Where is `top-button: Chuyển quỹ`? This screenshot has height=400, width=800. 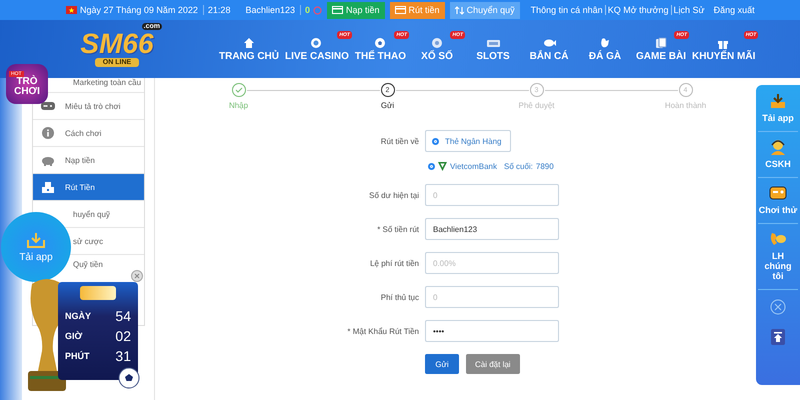
top-button: Chuyển quỹ is located at coordinates (485, 10).